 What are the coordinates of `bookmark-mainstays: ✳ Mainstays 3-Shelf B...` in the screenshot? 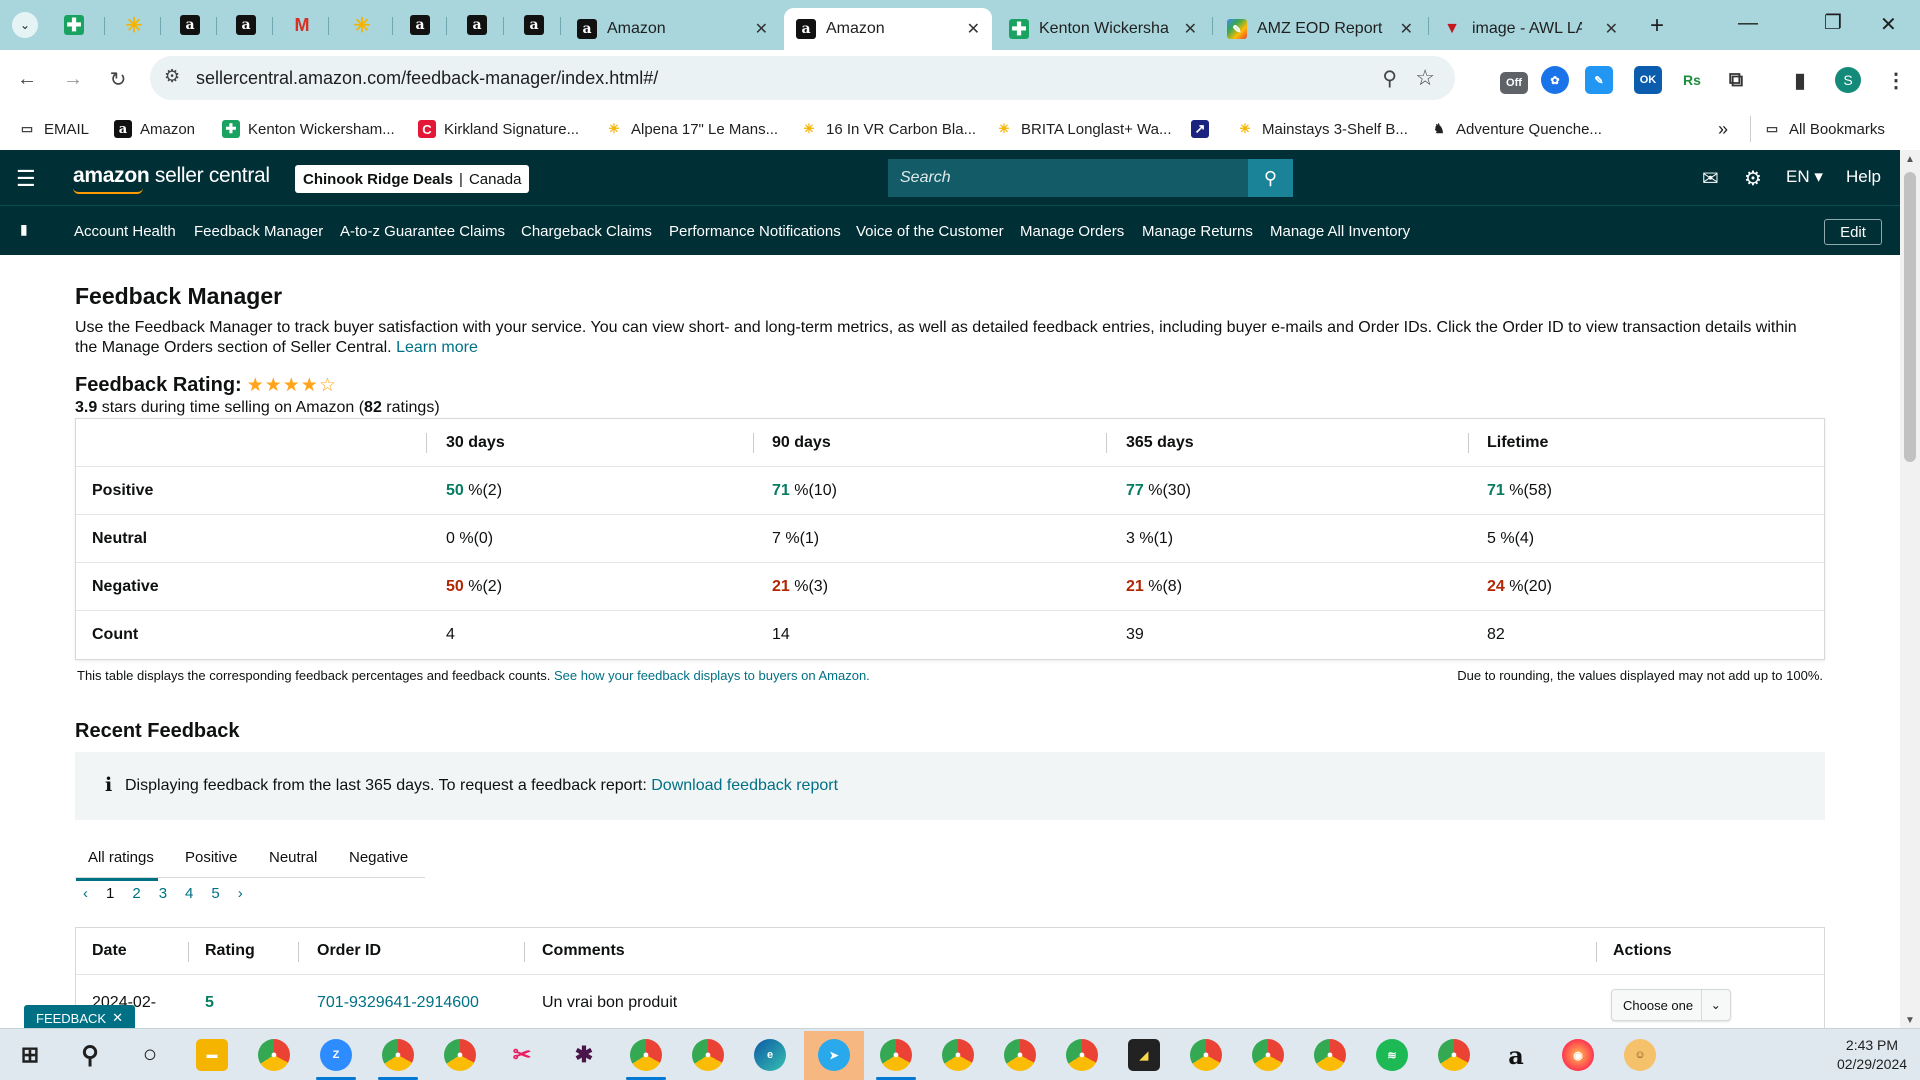 It's located at (1322, 129).